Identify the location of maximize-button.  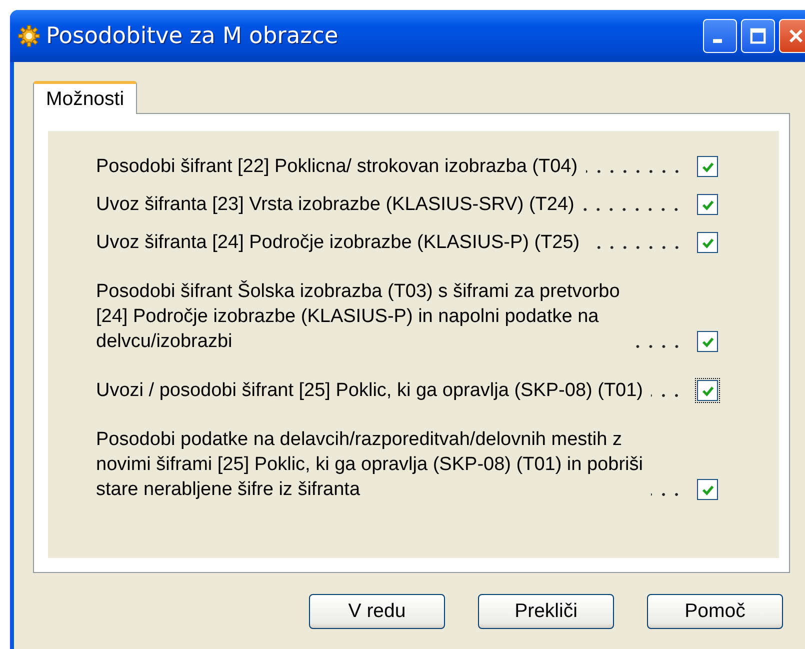
(758, 36).